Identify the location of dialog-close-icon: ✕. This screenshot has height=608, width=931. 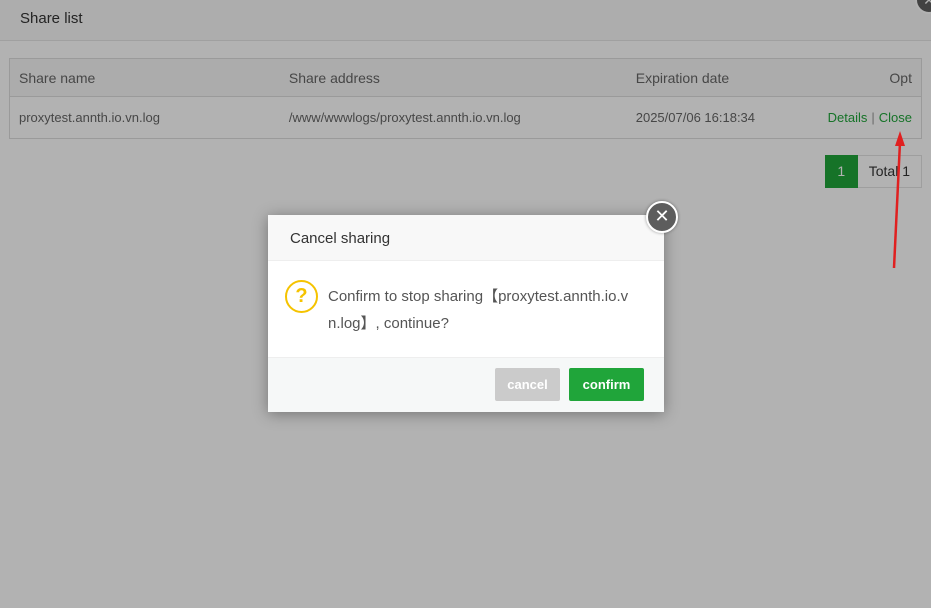
(662, 217).